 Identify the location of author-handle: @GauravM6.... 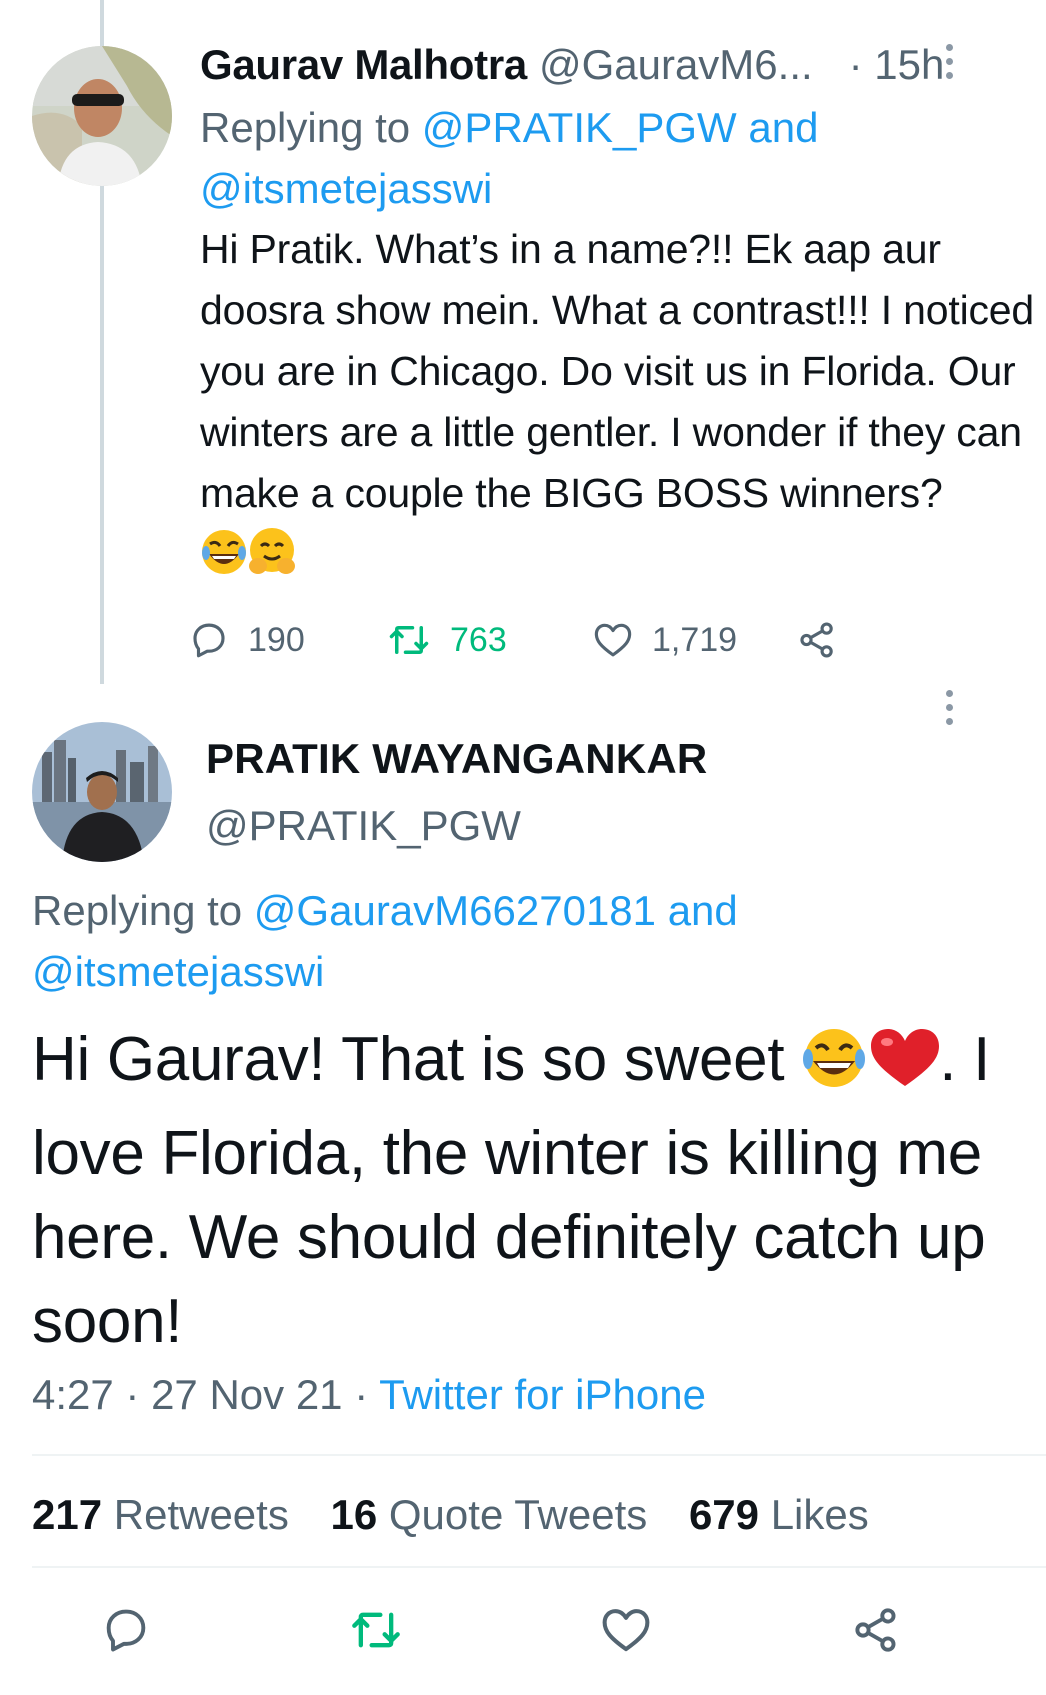
(676, 65).